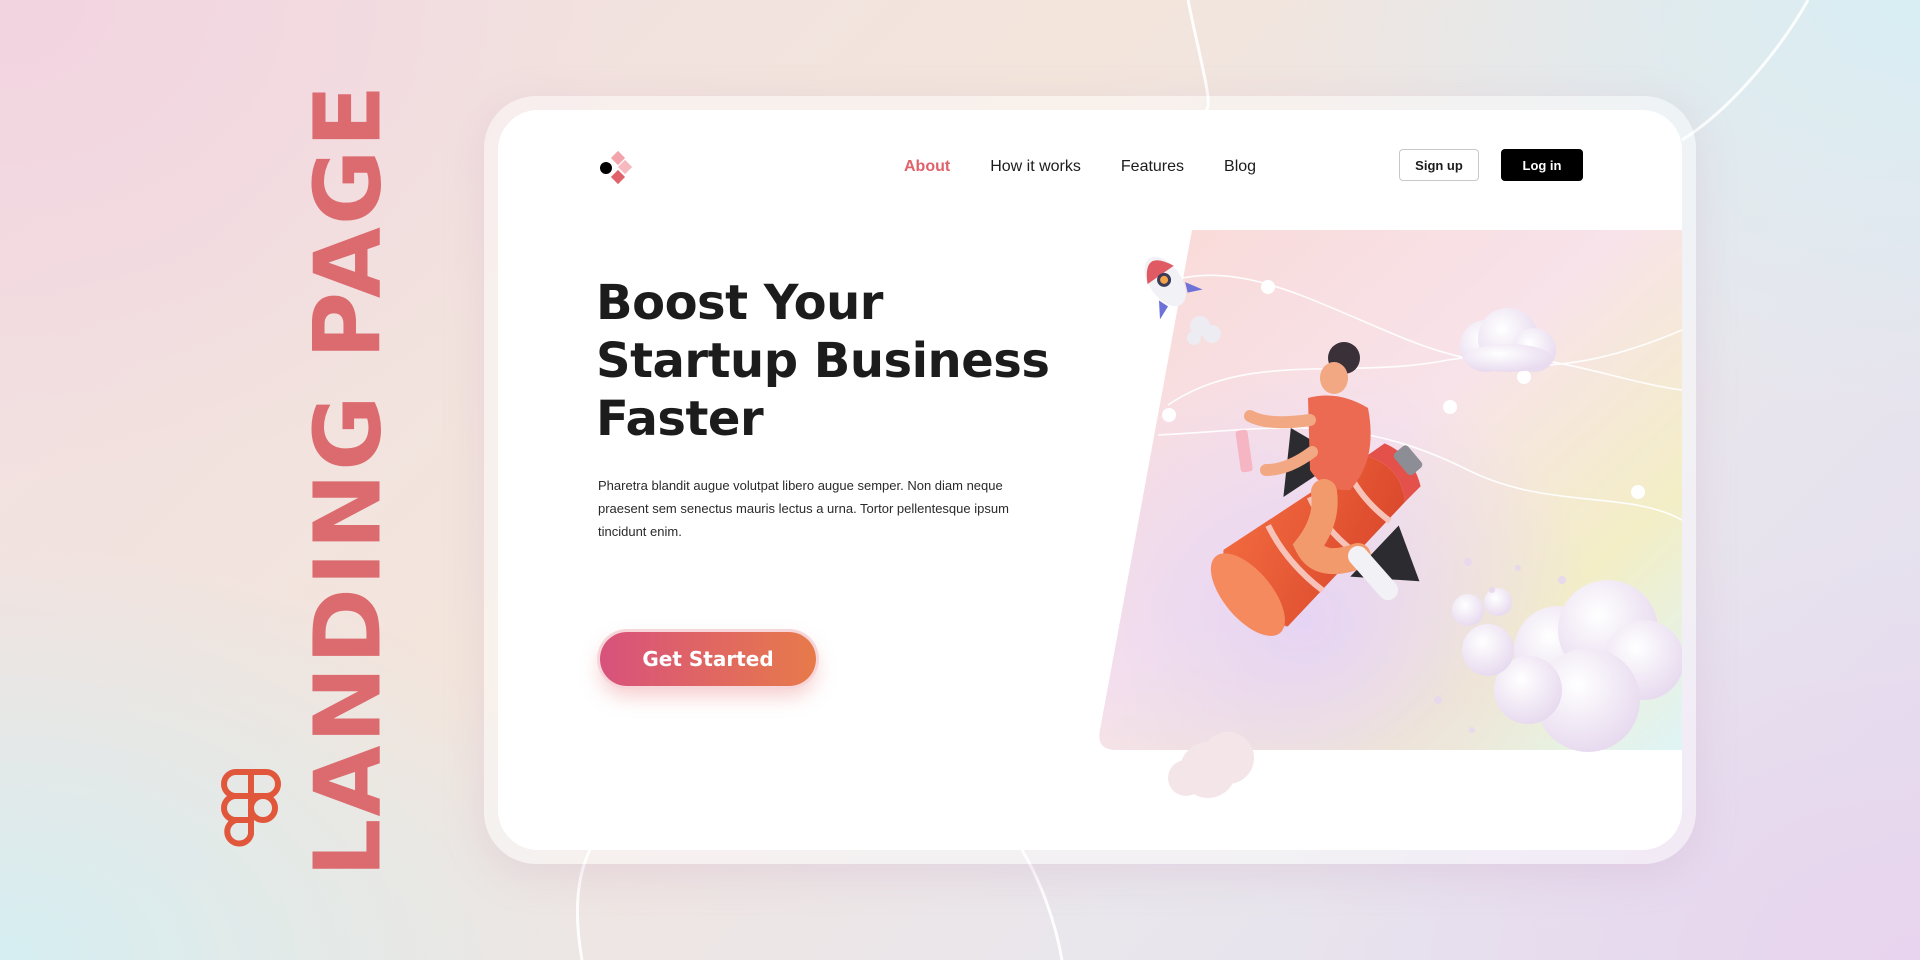  Describe the element at coordinates (1240, 167) in the screenshot. I see `nav-item-blog: Blog` at that location.